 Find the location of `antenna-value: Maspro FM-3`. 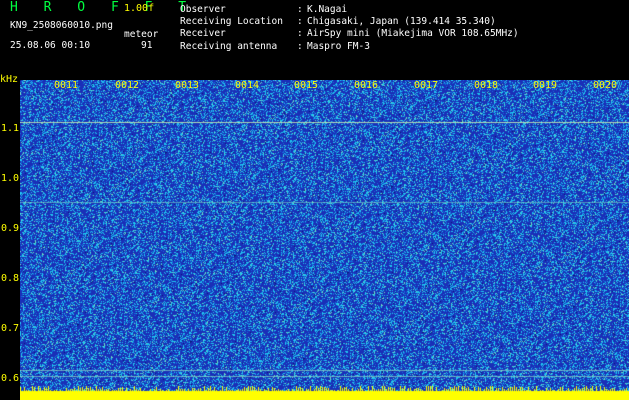

antenna-value: Maspro FM-3 is located at coordinates (338, 46).